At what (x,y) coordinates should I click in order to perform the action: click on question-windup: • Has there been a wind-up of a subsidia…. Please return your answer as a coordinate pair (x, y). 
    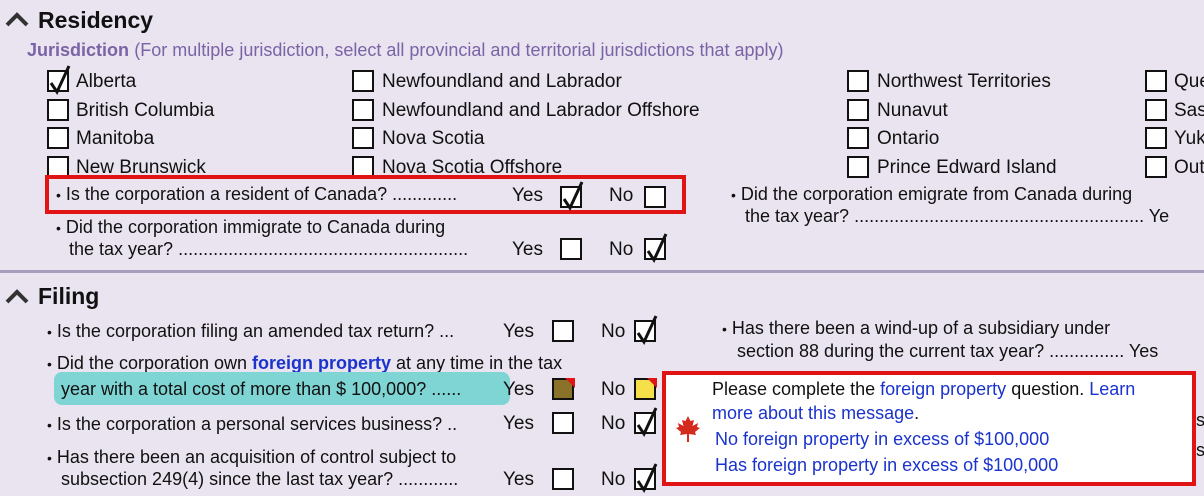
    Looking at the image, I should click on (916, 328).